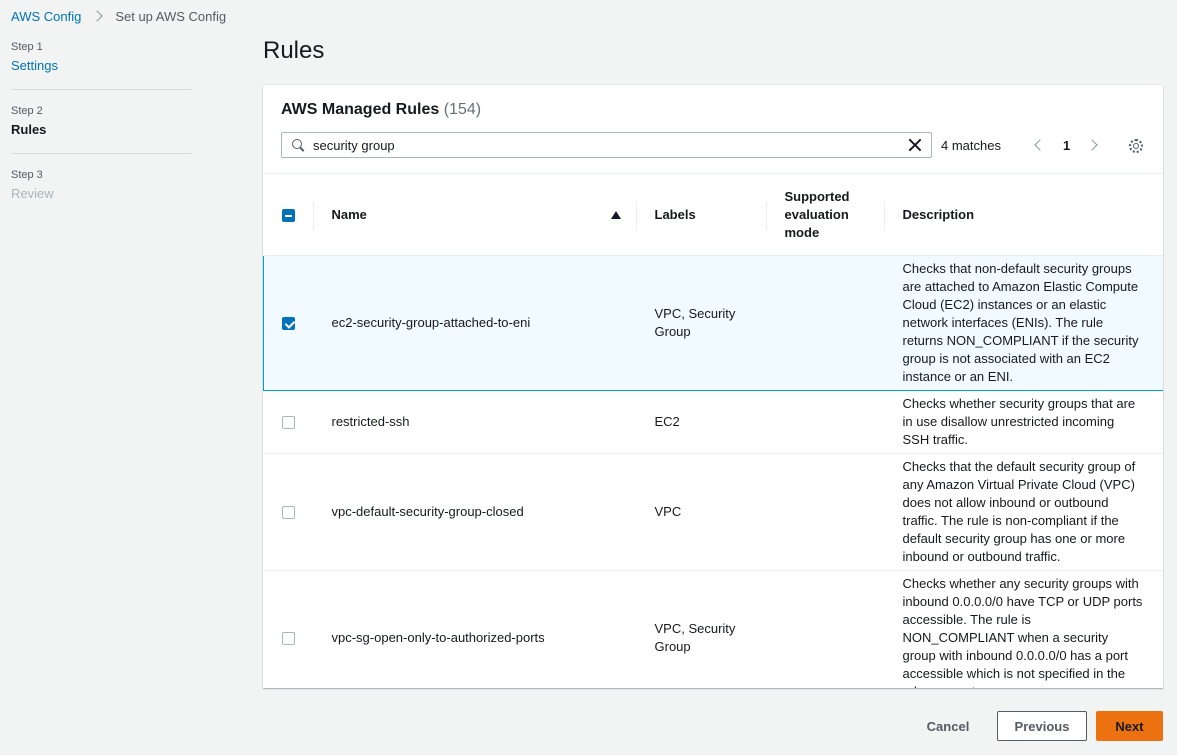 This screenshot has width=1177, height=755. Describe the element at coordinates (948, 726) in the screenshot. I see `cancel-button: Cancel` at that location.